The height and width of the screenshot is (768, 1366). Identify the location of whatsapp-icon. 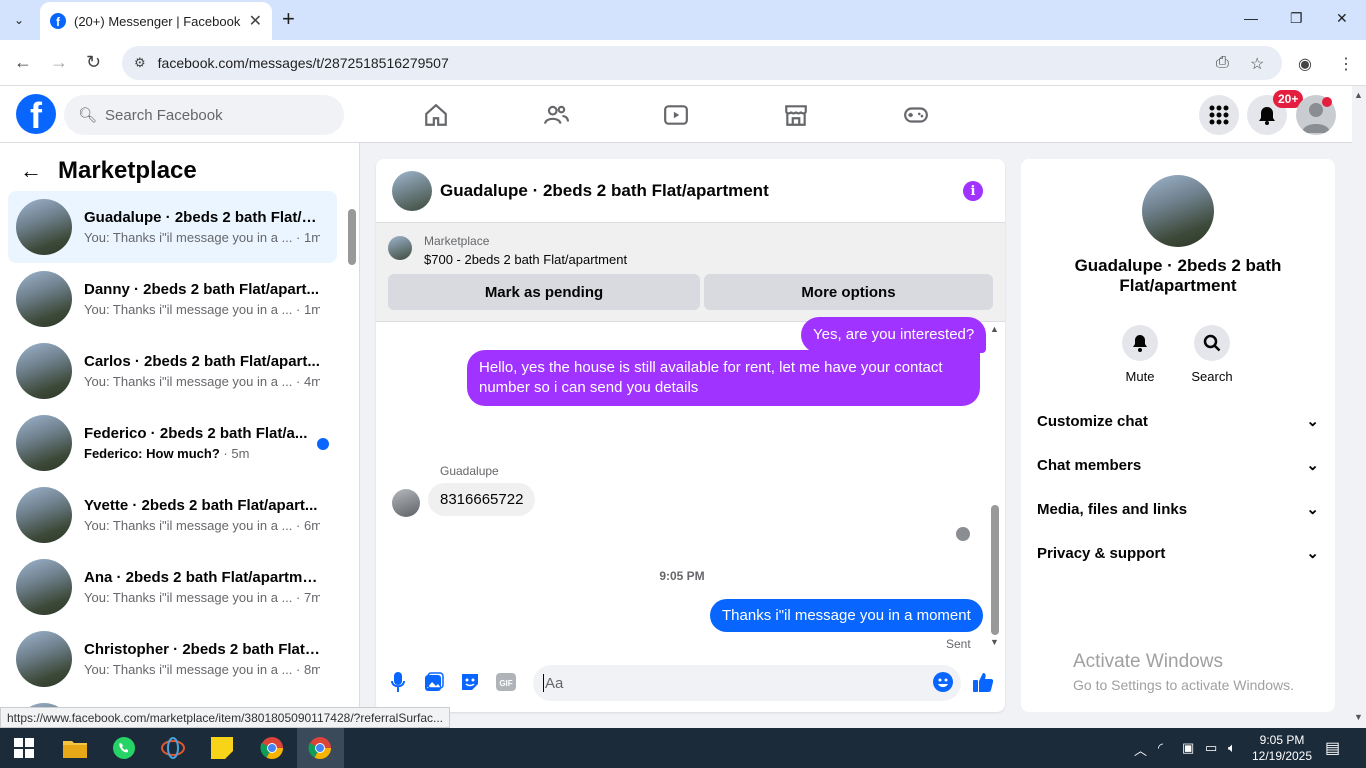
(124, 748).